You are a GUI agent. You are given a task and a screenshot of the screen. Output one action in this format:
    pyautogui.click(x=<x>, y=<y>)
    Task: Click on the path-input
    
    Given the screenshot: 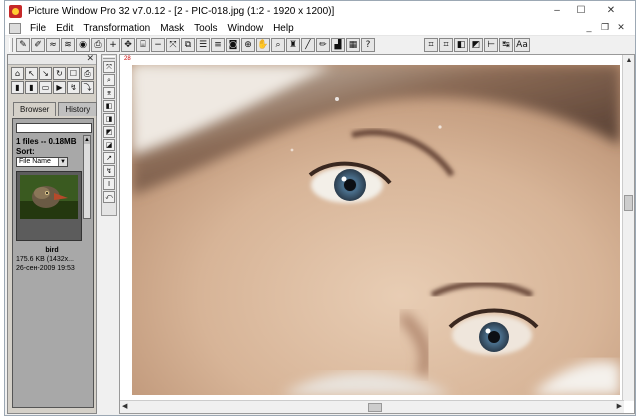 What is the action you would take?
    pyautogui.click(x=54, y=128)
    